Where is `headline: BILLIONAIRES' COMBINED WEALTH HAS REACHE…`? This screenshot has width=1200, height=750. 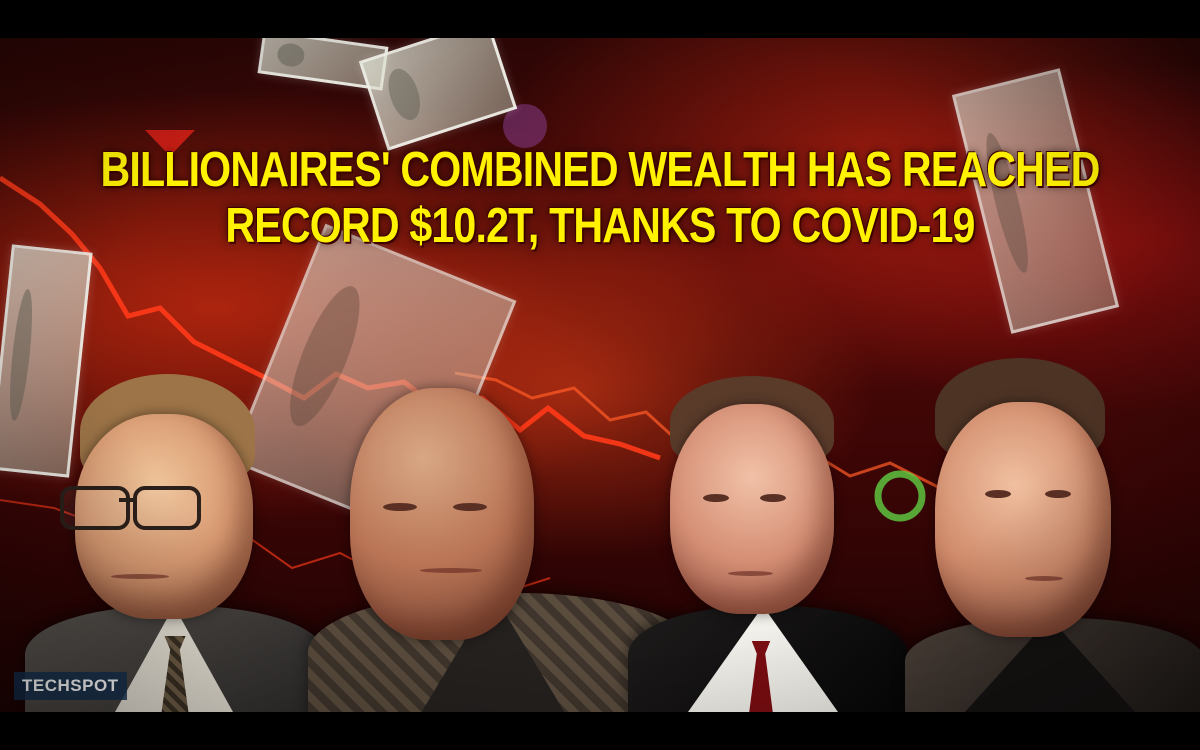
headline: BILLIONAIRES' COMBINED WEALTH HAS REACHE… is located at coordinates (600, 198).